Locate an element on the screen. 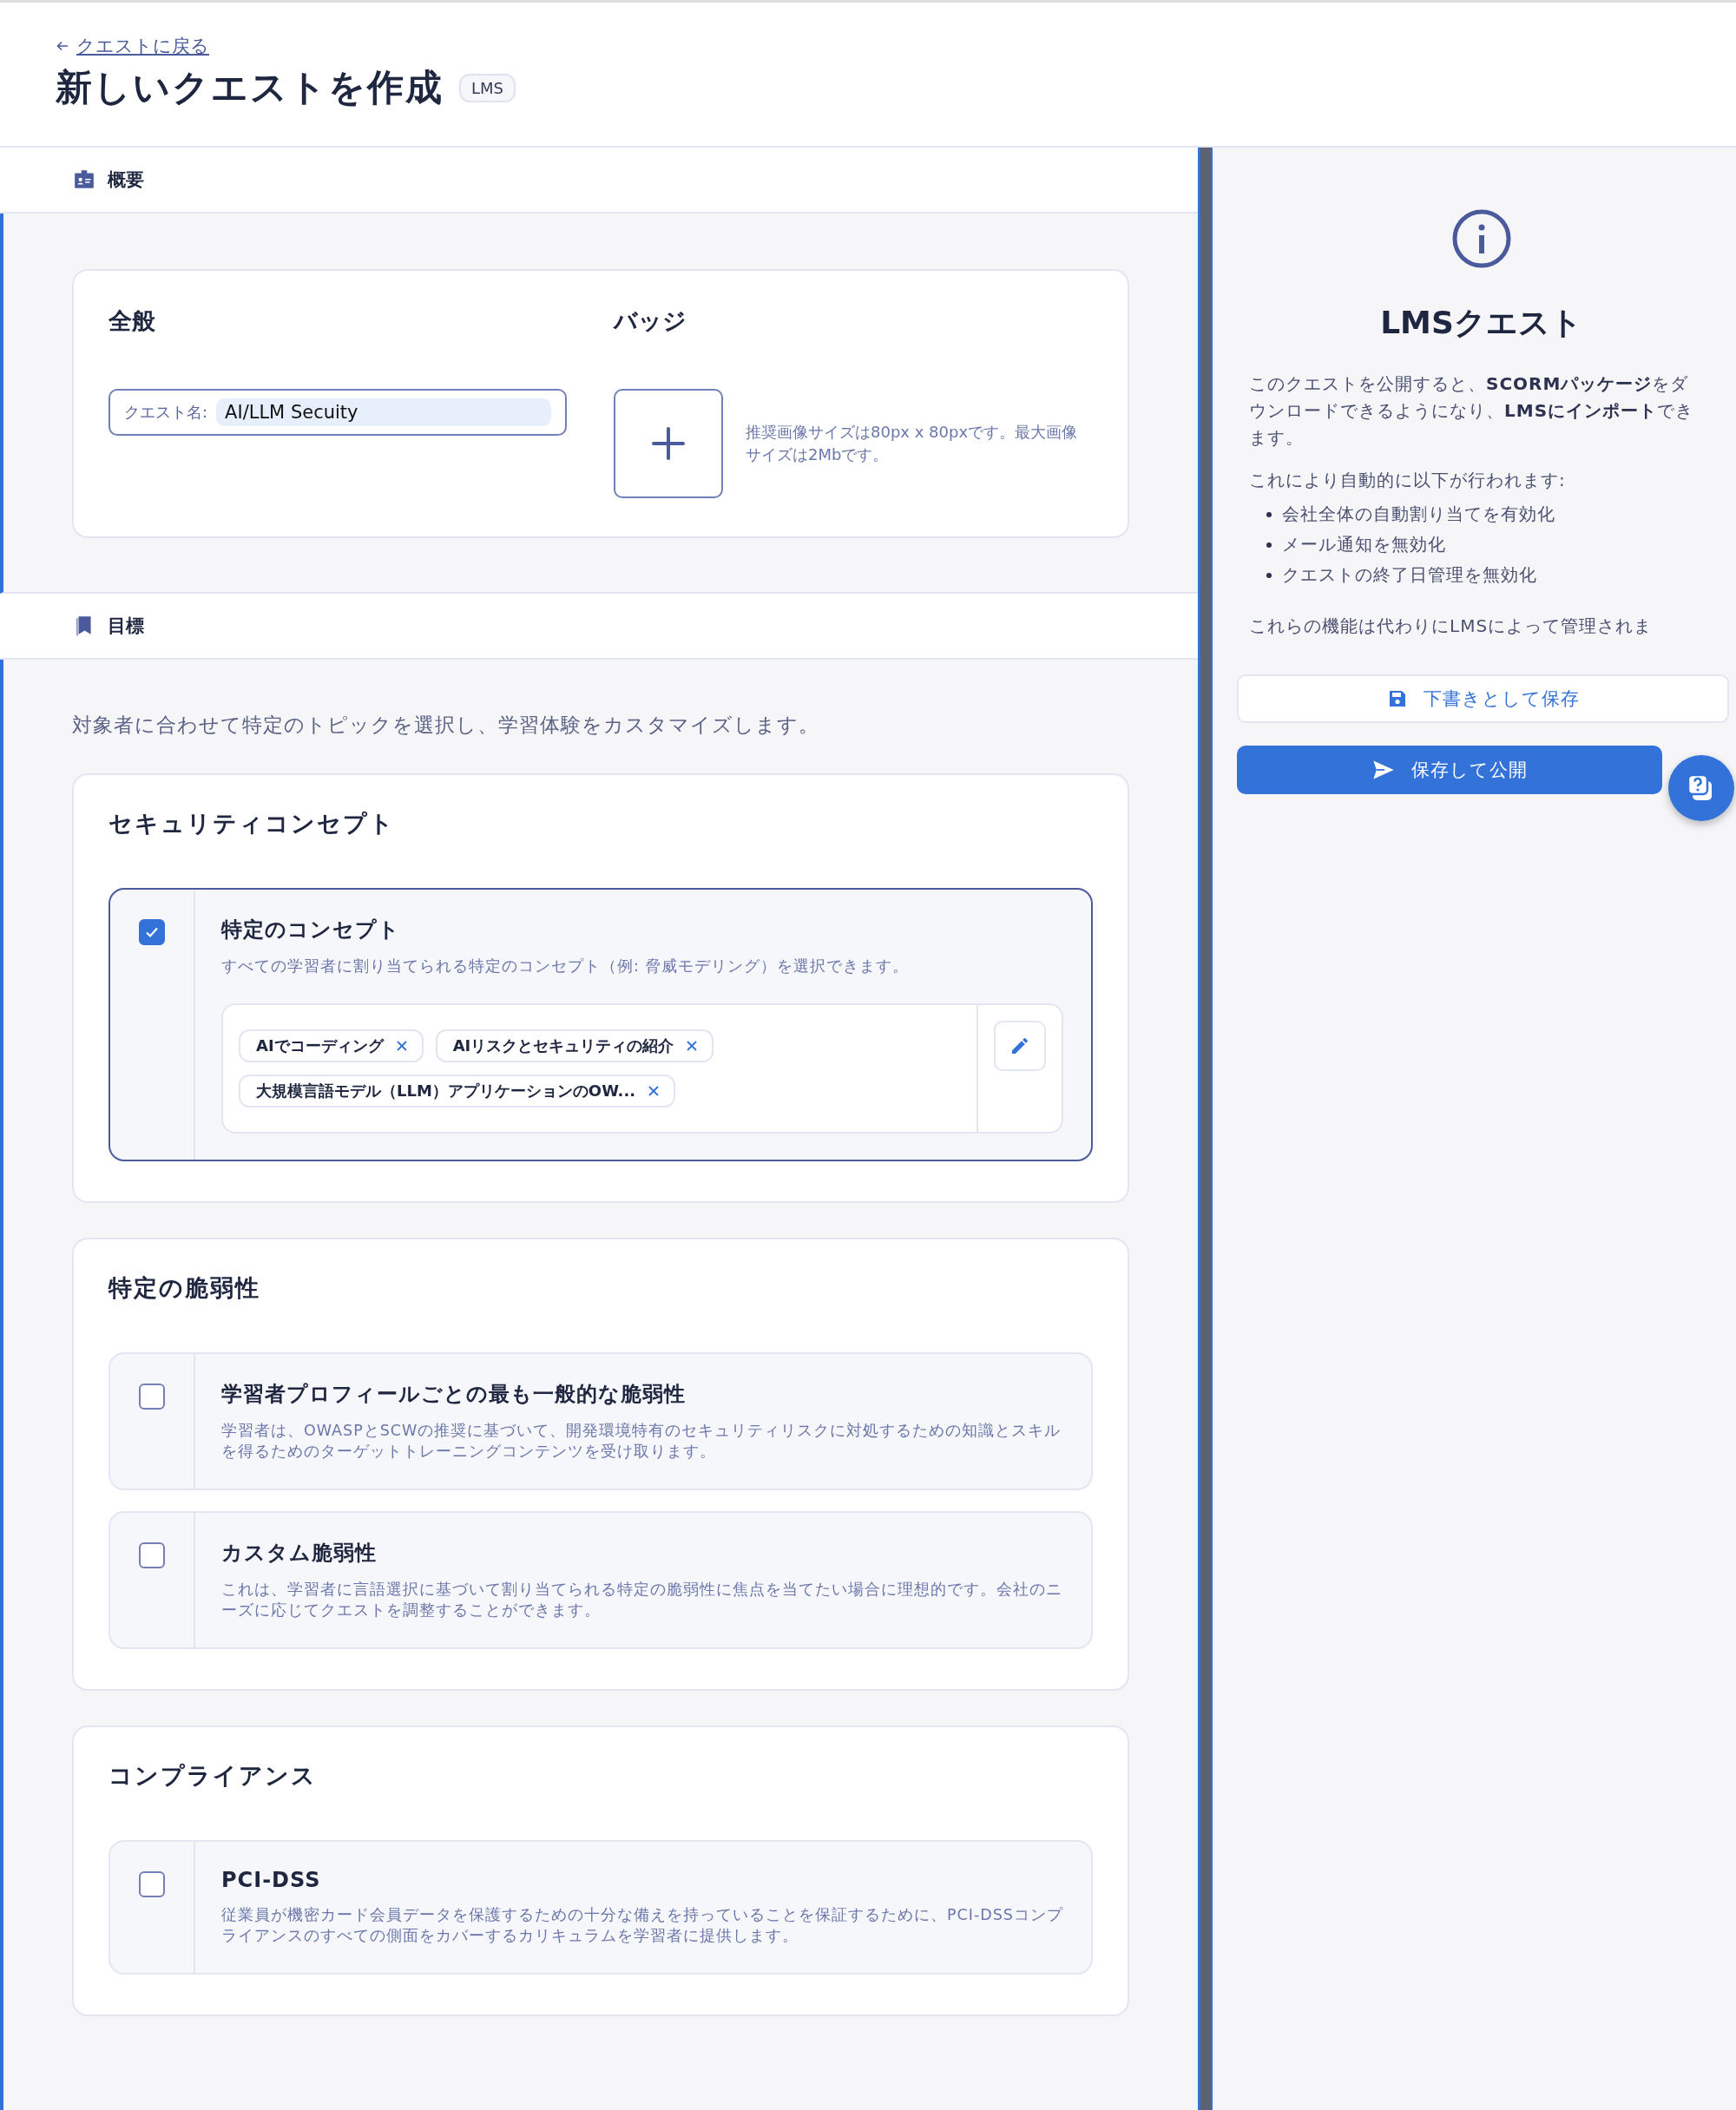 The width and height of the screenshot is (1736, 2110). add-badge-button is located at coordinates (668, 443).